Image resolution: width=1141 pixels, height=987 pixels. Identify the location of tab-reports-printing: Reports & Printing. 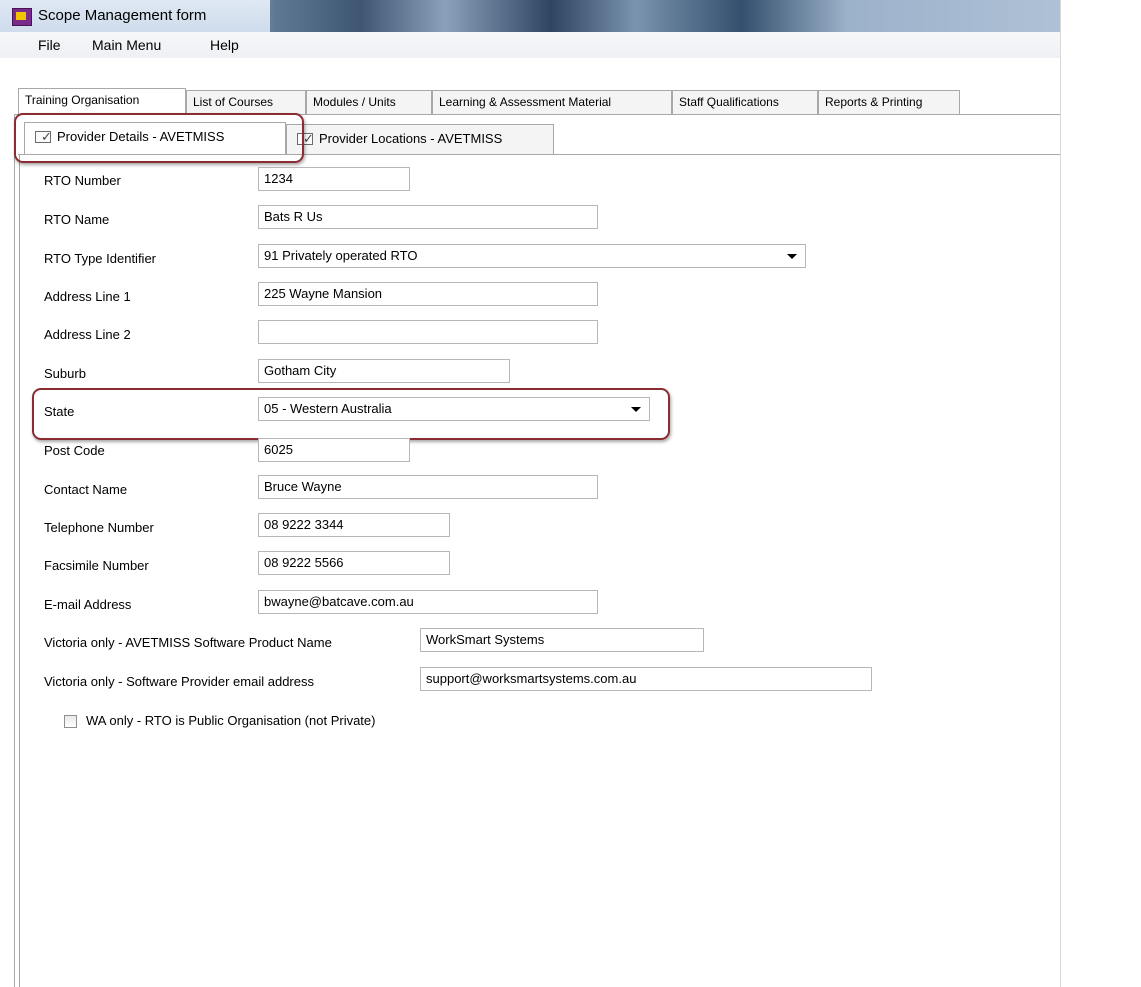
(889, 102).